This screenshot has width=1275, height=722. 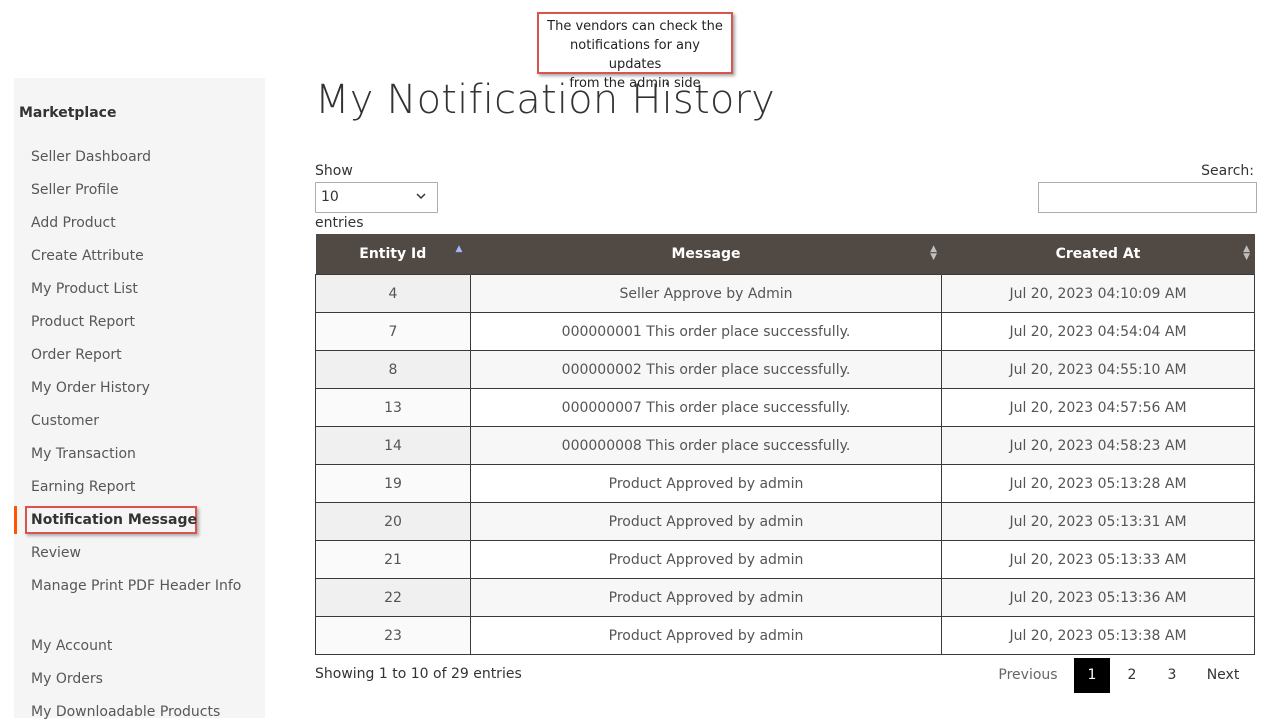 What do you see at coordinates (545, 100) in the screenshot?
I see `page-title: My Notification History` at bounding box center [545, 100].